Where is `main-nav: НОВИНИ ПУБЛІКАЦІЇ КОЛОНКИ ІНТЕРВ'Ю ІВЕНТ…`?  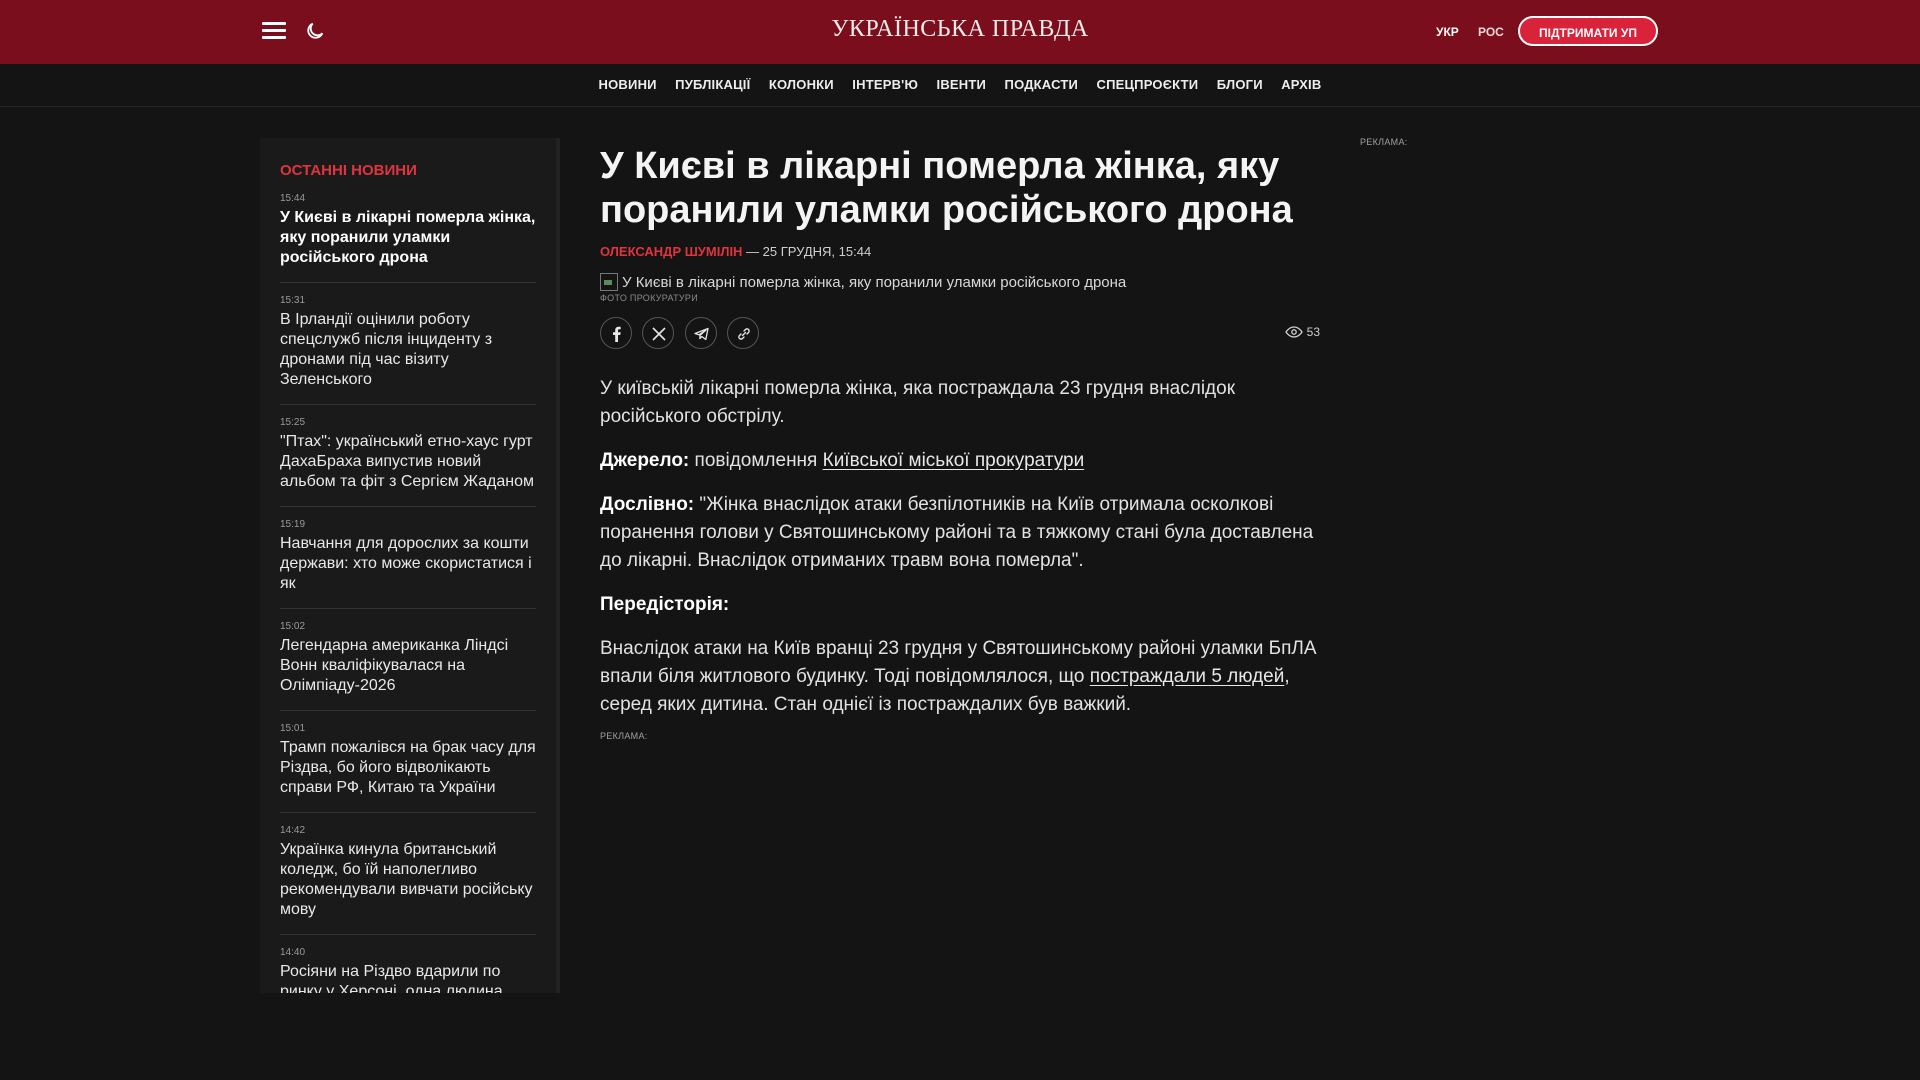 main-nav: НОВИНИ ПУБЛІКАЦІЇ КОЛОНКИ ІНТЕРВ'Ю ІВЕНТ… is located at coordinates (960, 85).